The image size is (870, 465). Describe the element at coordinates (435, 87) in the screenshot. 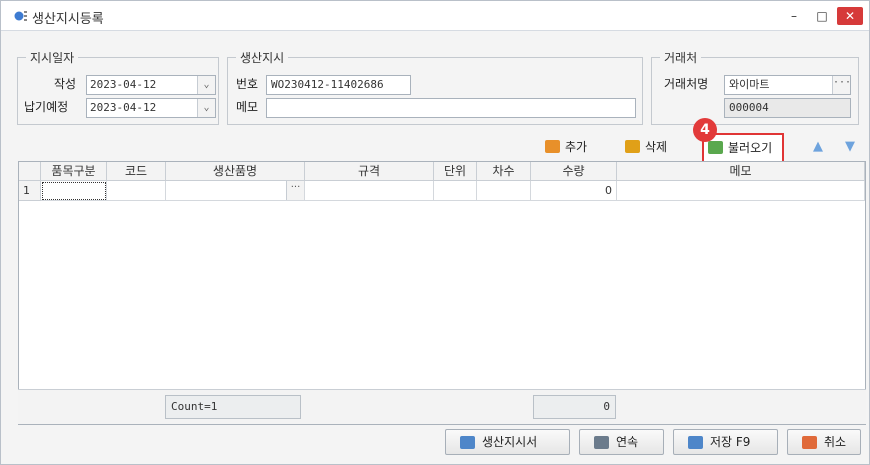

I see `production-order-group: 생산지시 번호 WO230412-11402686 메모` at that location.